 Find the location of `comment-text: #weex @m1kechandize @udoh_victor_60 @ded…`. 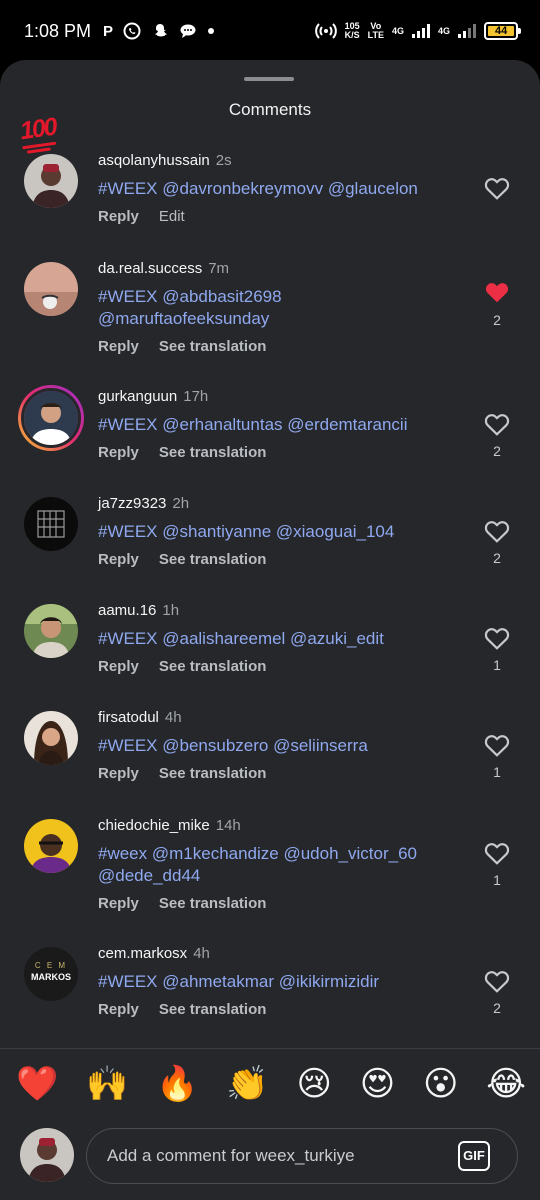

comment-text: #weex @m1kechandize @udoh_victor_60 @ded… is located at coordinates (278, 865).